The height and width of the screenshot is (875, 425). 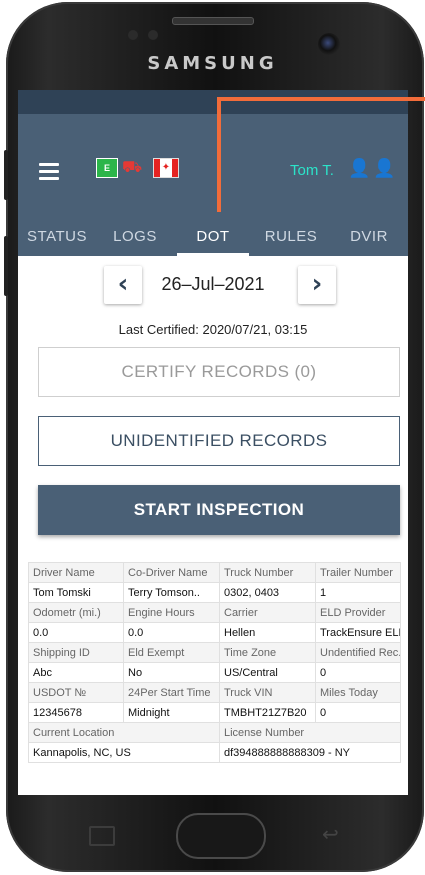 I want to click on info-label: Co-Driver Name, so click(x=171, y=572).